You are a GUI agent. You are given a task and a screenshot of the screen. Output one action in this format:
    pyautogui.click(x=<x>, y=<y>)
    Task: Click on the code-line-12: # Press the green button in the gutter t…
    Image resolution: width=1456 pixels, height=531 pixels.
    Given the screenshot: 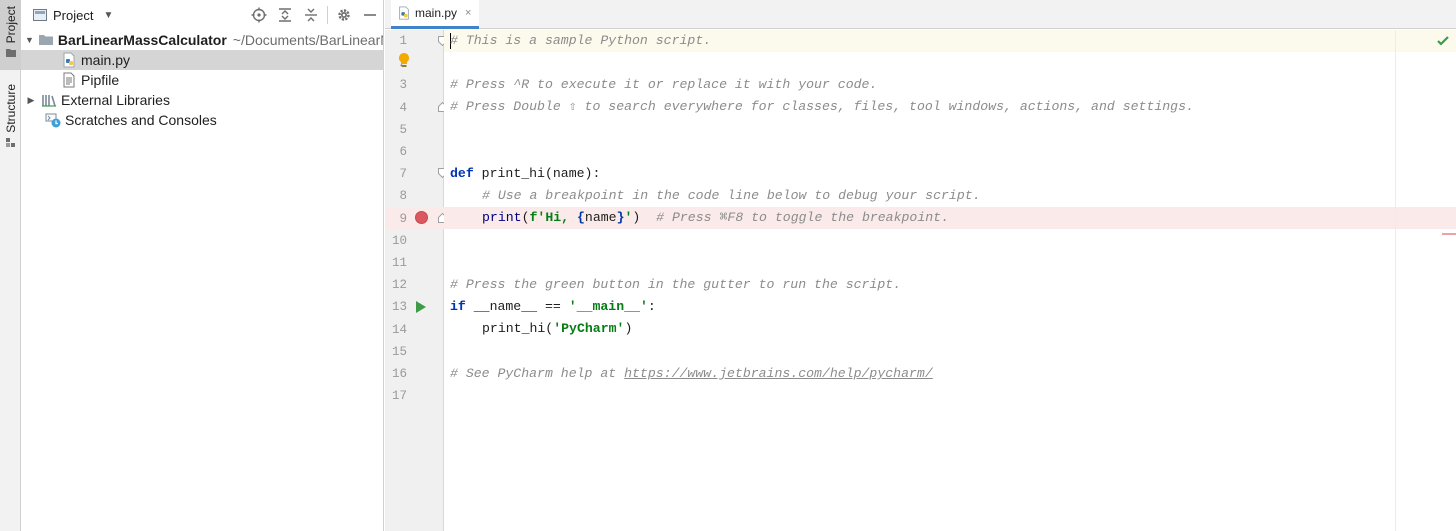 What is the action you would take?
    pyautogui.click(x=950, y=285)
    